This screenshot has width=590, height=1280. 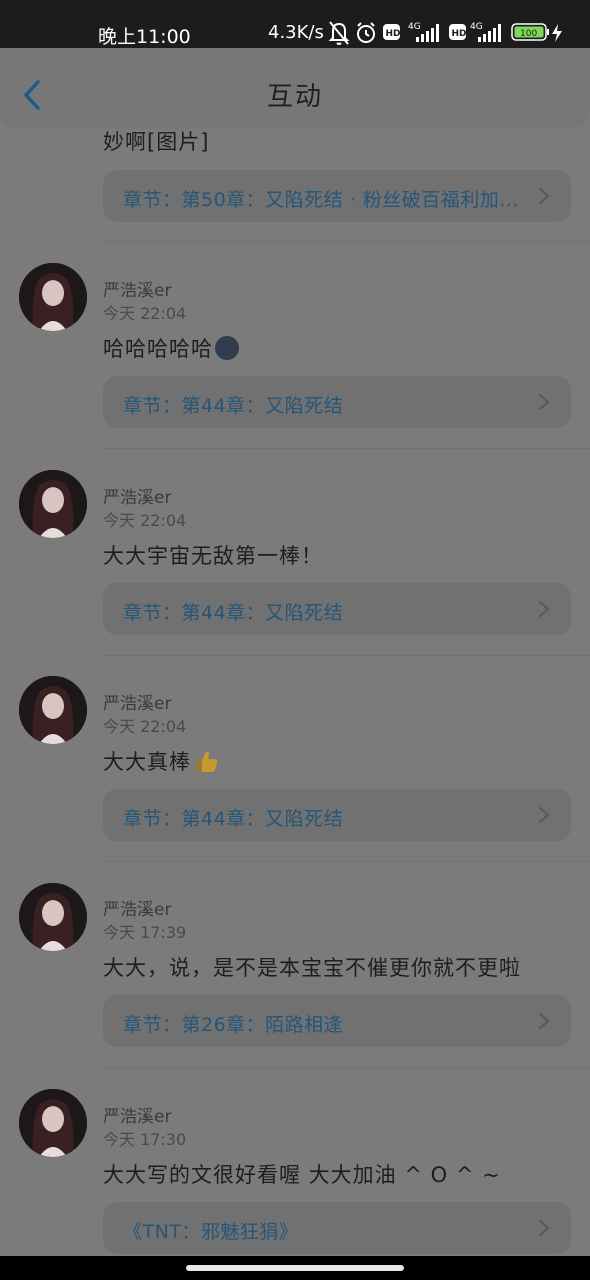 What do you see at coordinates (213, 556) in the screenshot?
I see `comment-text: 大大宇宙无敌第一棒！` at bounding box center [213, 556].